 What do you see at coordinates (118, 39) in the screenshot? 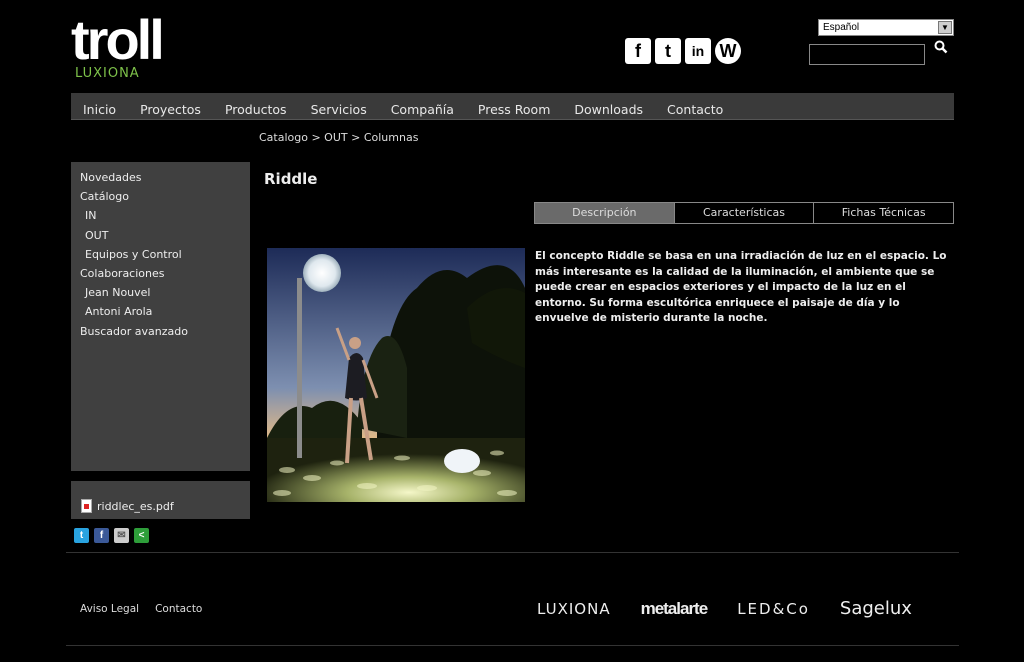
I see `logo-wordmark: troll` at bounding box center [118, 39].